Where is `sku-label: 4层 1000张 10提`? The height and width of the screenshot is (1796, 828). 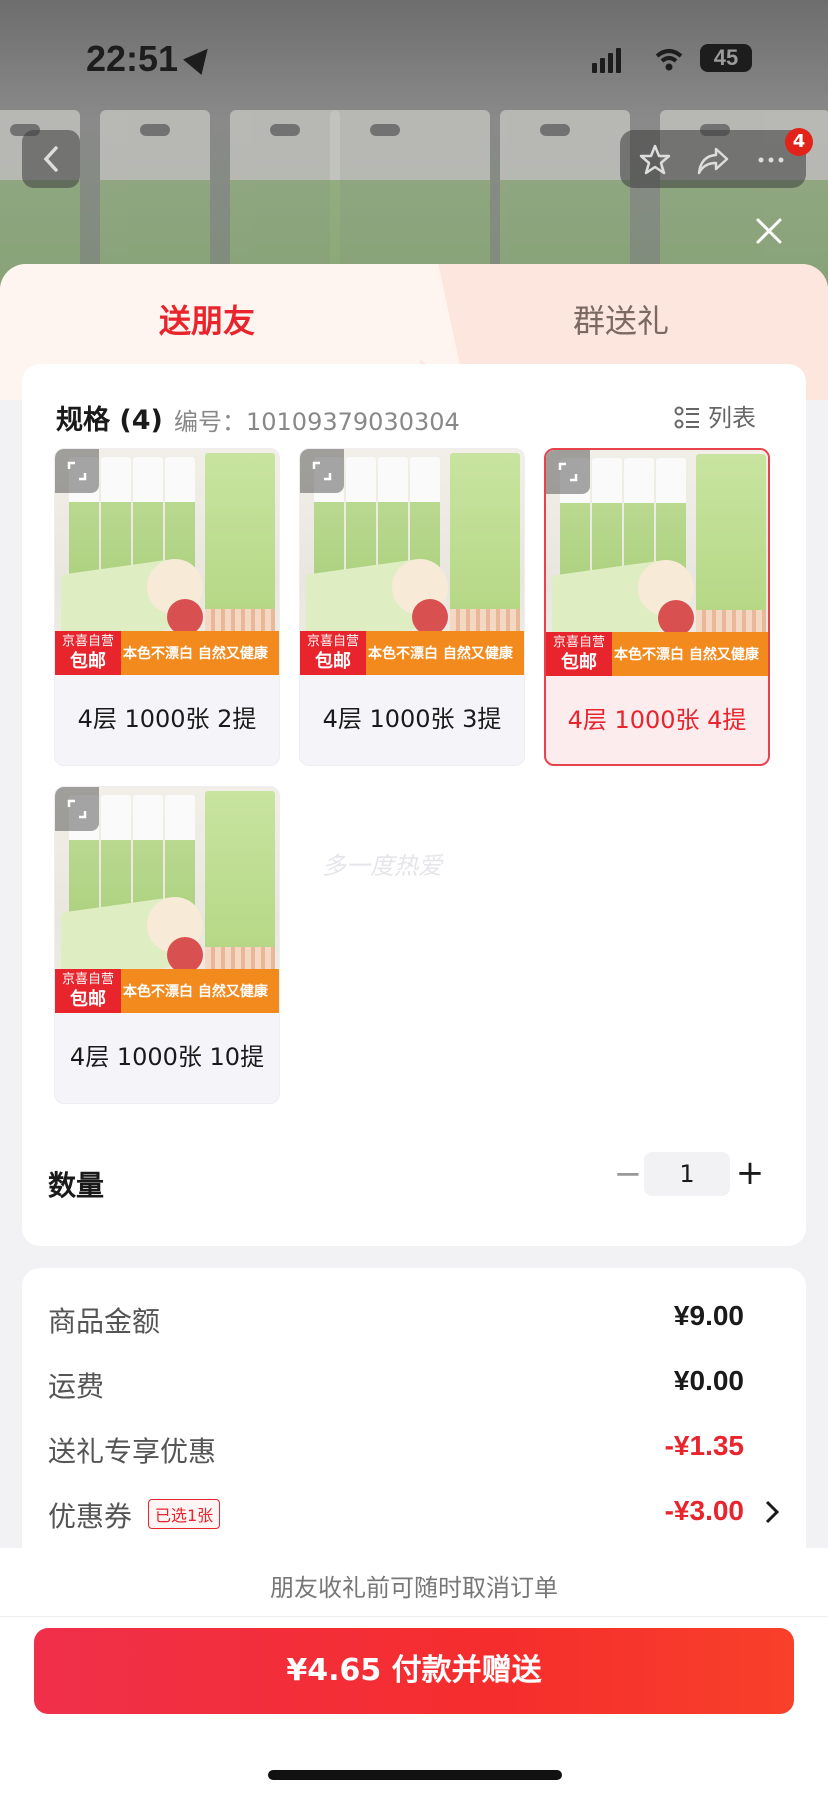
sku-label: 4层 1000张 10提 is located at coordinates (167, 1057).